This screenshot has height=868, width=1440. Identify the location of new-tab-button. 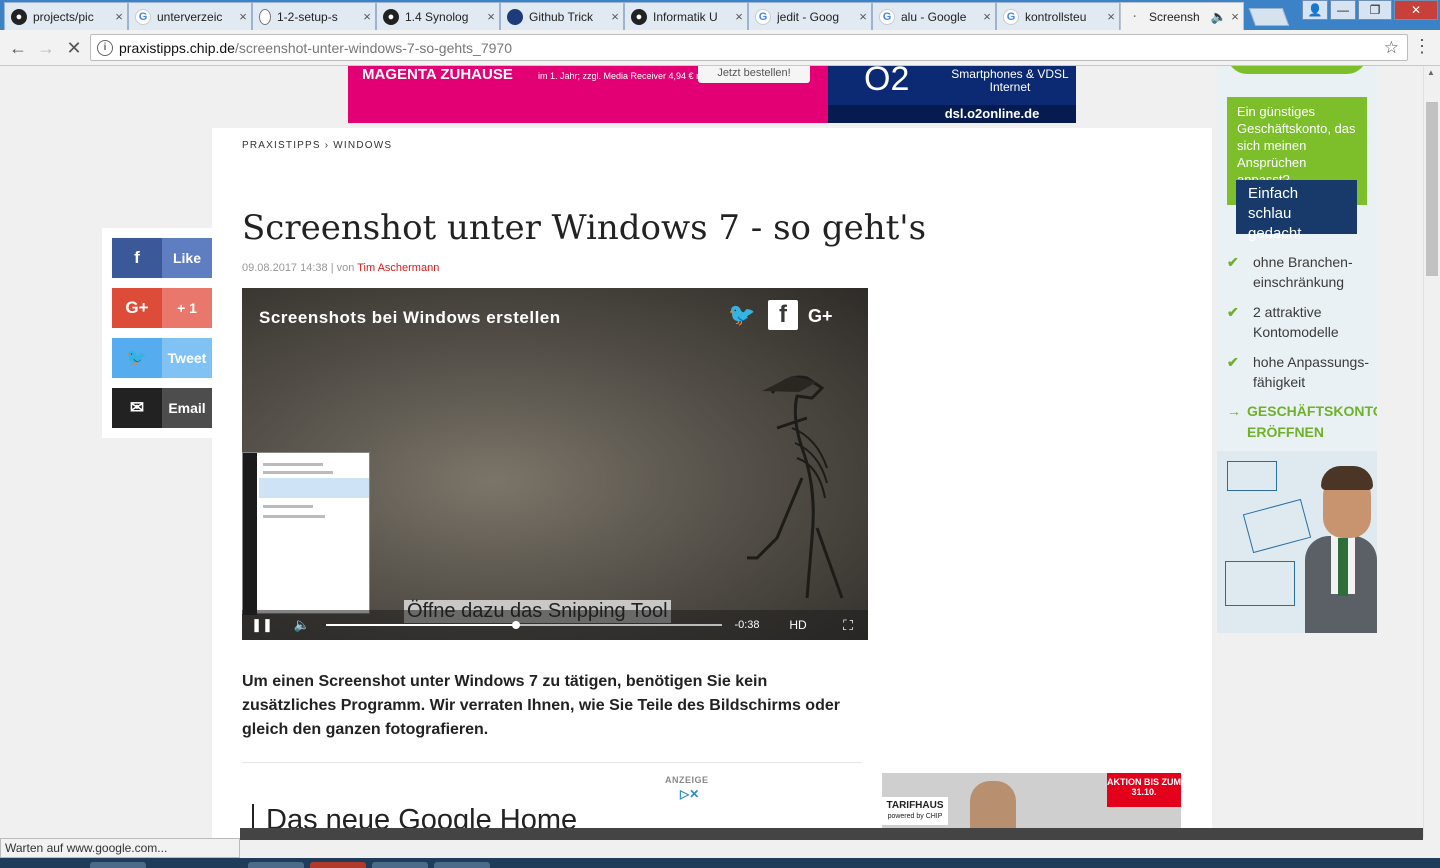
(1269, 17).